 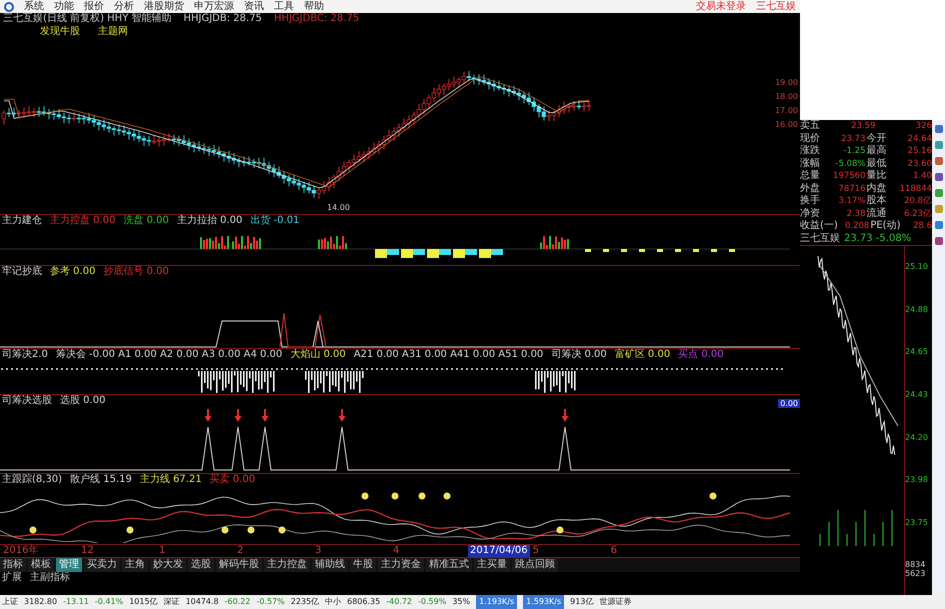 What do you see at coordinates (169, 355) in the screenshot?
I see `indicator-label: 筹决会 -0.00 A1 0.00 A2 0.00 A3 0.00 A4 0.00` at bounding box center [169, 355].